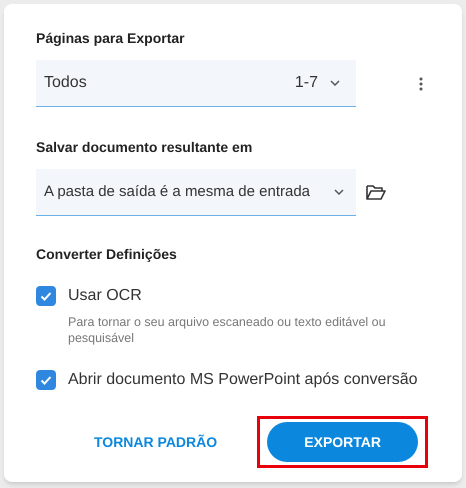 The height and width of the screenshot is (488, 466). I want to click on page-range: 1-7, so click(306, 83).